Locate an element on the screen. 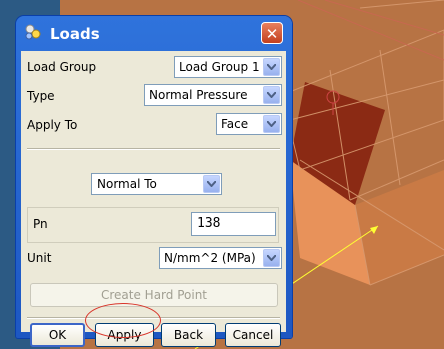  type-value: Normal Pressure is located at coordinates (198, 95).